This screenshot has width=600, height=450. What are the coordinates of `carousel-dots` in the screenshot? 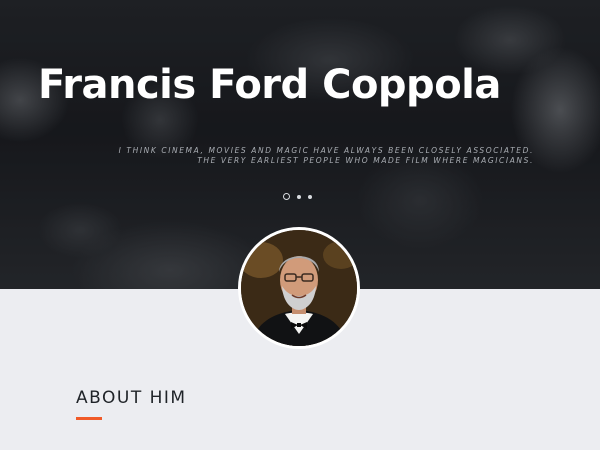 It's located at (297, 196).